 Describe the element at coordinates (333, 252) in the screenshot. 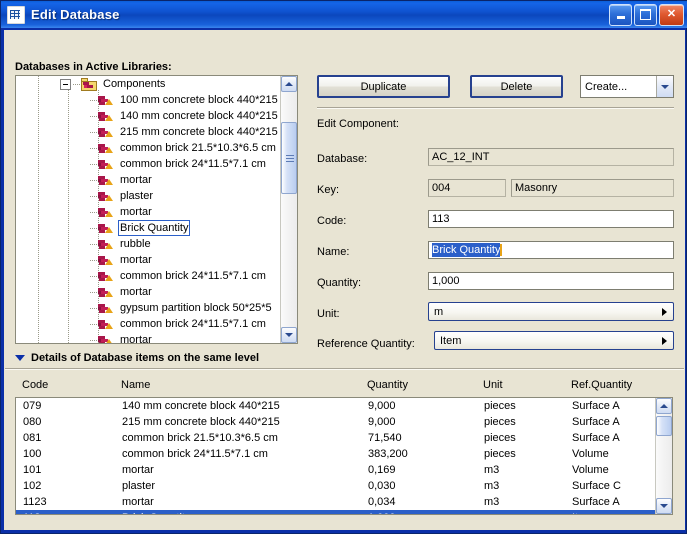

I see `name-label: Name:` at that location.